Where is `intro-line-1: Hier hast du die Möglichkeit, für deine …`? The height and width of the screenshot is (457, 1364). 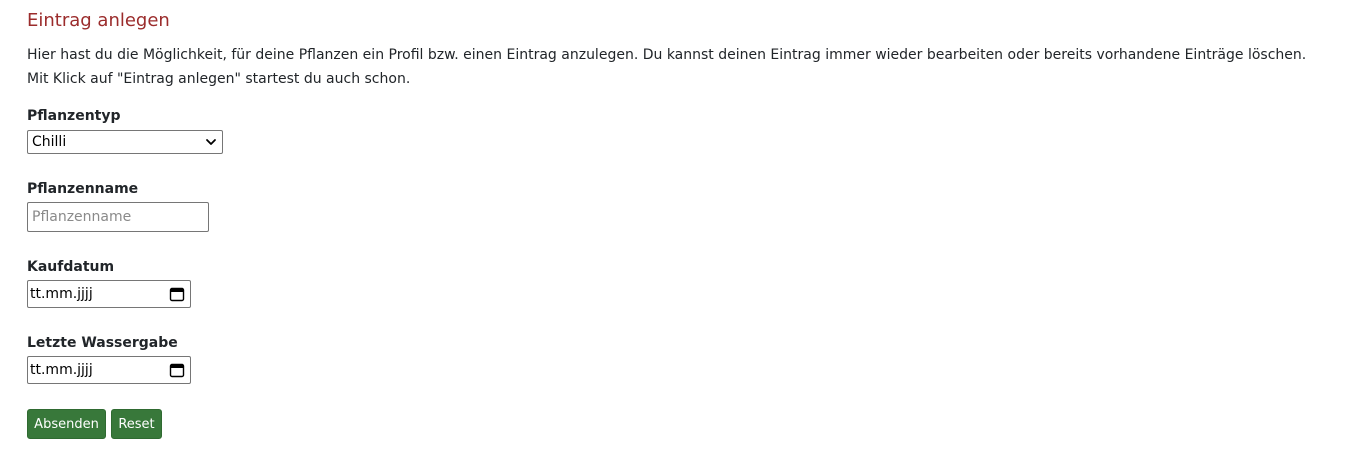 intro-line-1: Hier hast du die Möglichkeit, für deine … is located at coordinates (667, 55).